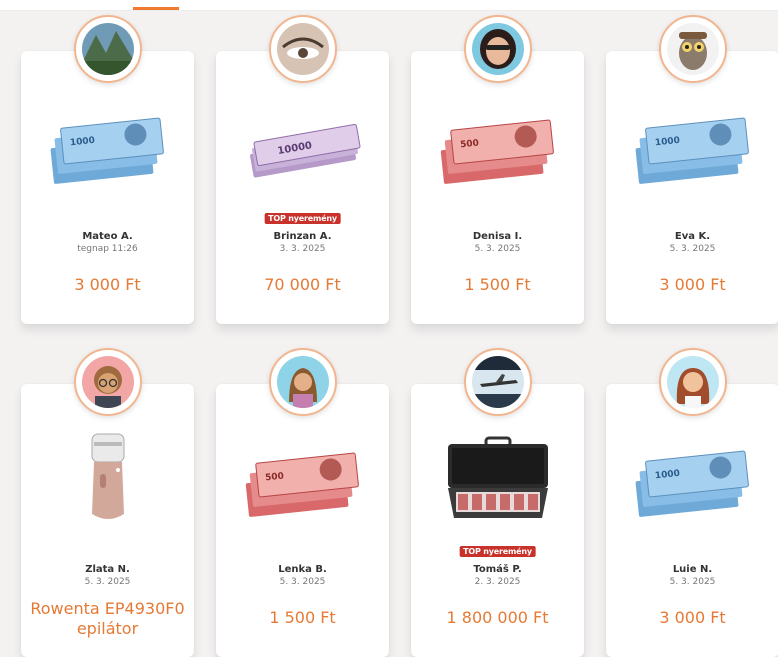  Describe the element at coordinates (497, 236) in the screenshot. I see `winner-name: Denisa I.` at that location.